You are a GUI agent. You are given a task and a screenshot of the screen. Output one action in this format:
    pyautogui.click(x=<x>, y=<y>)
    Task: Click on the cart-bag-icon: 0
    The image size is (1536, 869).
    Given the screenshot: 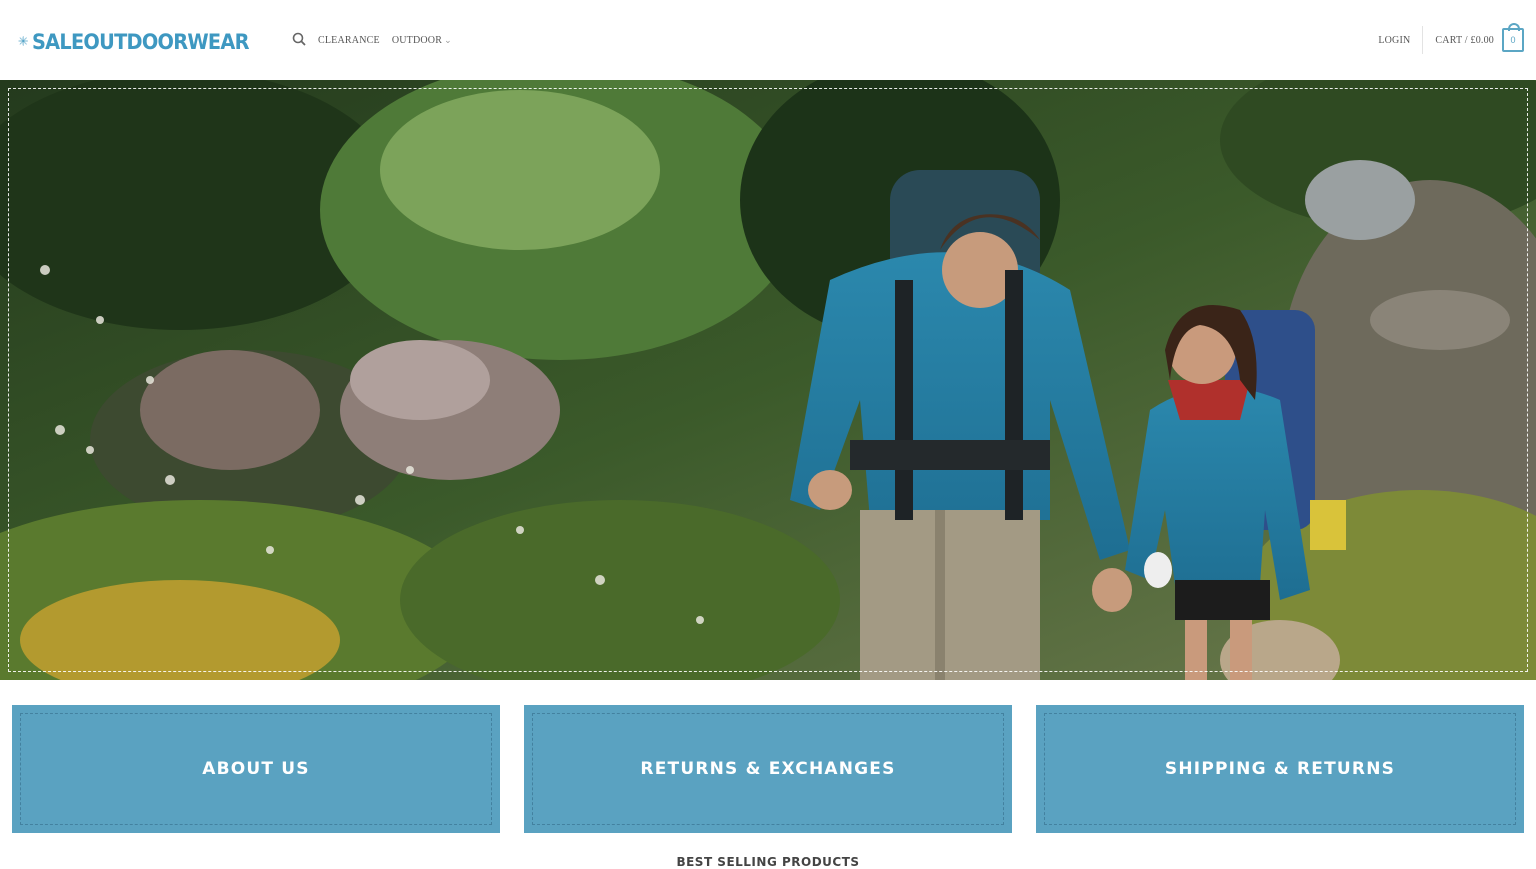 What is the action you would take?
    pyautogui.click(x=1513, y=37)
    